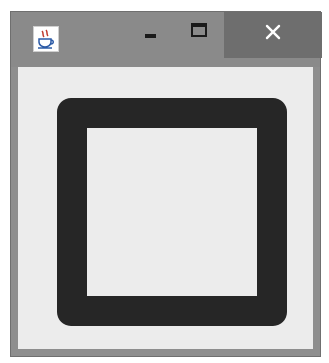 The image size is (329, 363). What do you see at coordinates (46, 39) in the screenshot?
I see `java-coffee-cup-icon` at bounding box center [46, 39].